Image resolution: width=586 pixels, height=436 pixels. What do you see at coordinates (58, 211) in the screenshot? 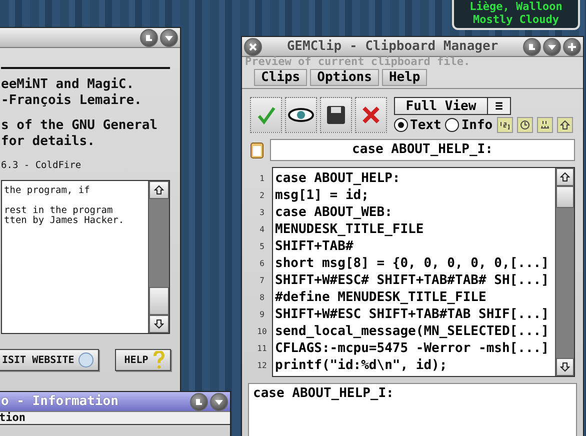
I see `notes-text: rest in the program` at bounding box center [58, 211].